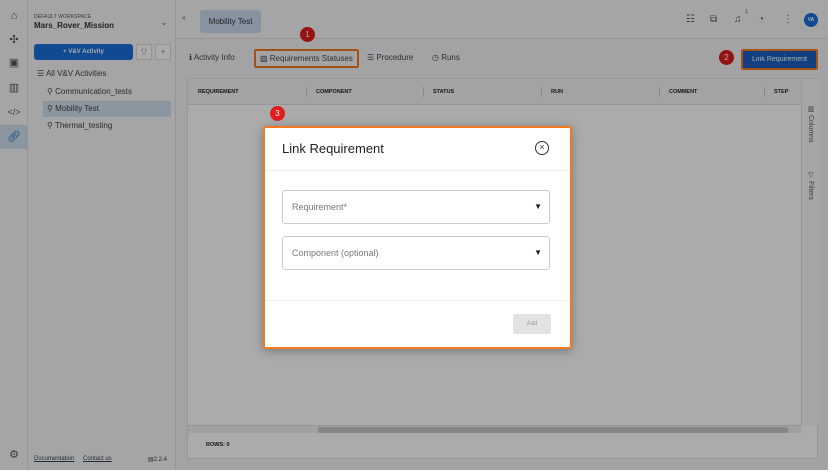 The height and width of the screenshot is (476, 833). What do you see at coordinates (333, 148) in the screenshot?
I see `dialog-title: Link Requirement` at bounding box center [333, 148].